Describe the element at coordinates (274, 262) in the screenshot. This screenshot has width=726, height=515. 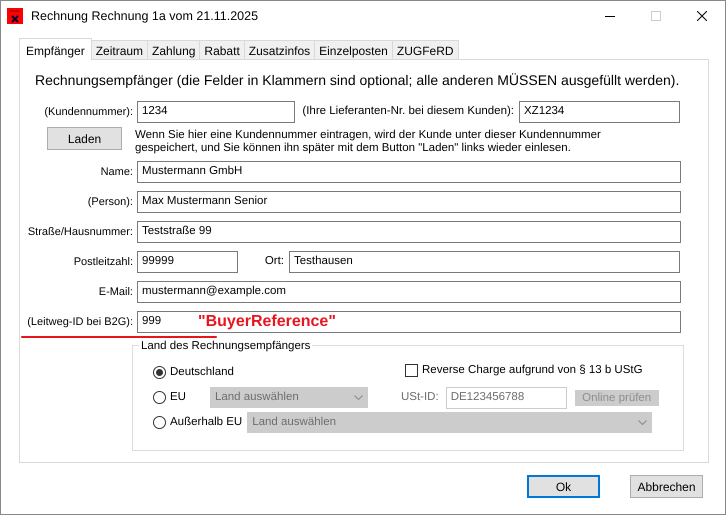
I see `field-label: Ort:` at that location.